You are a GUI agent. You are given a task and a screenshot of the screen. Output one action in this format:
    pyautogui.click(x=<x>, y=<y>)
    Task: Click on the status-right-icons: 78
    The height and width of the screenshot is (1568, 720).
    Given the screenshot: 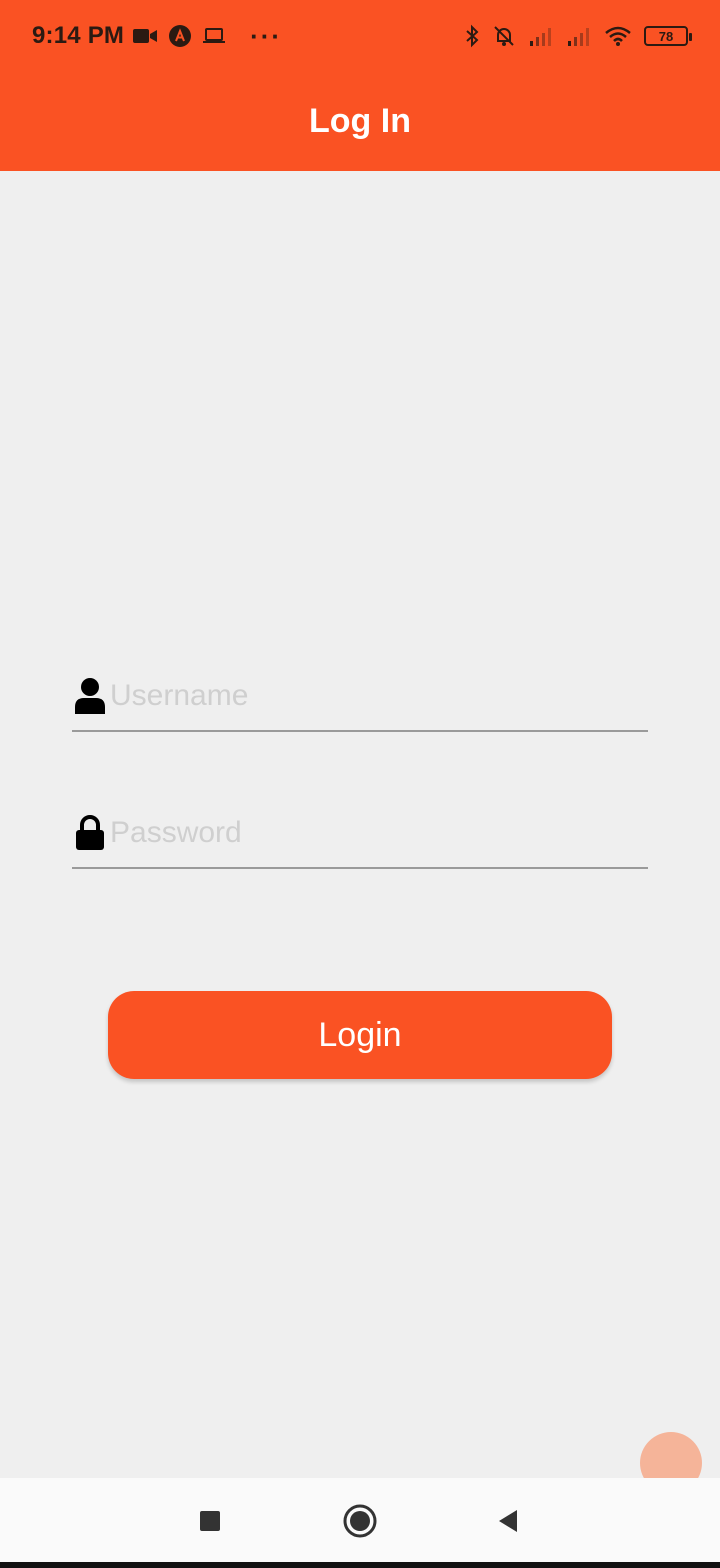 What is the action you would take?
    pyautogui.click(x=578, y=36)
    